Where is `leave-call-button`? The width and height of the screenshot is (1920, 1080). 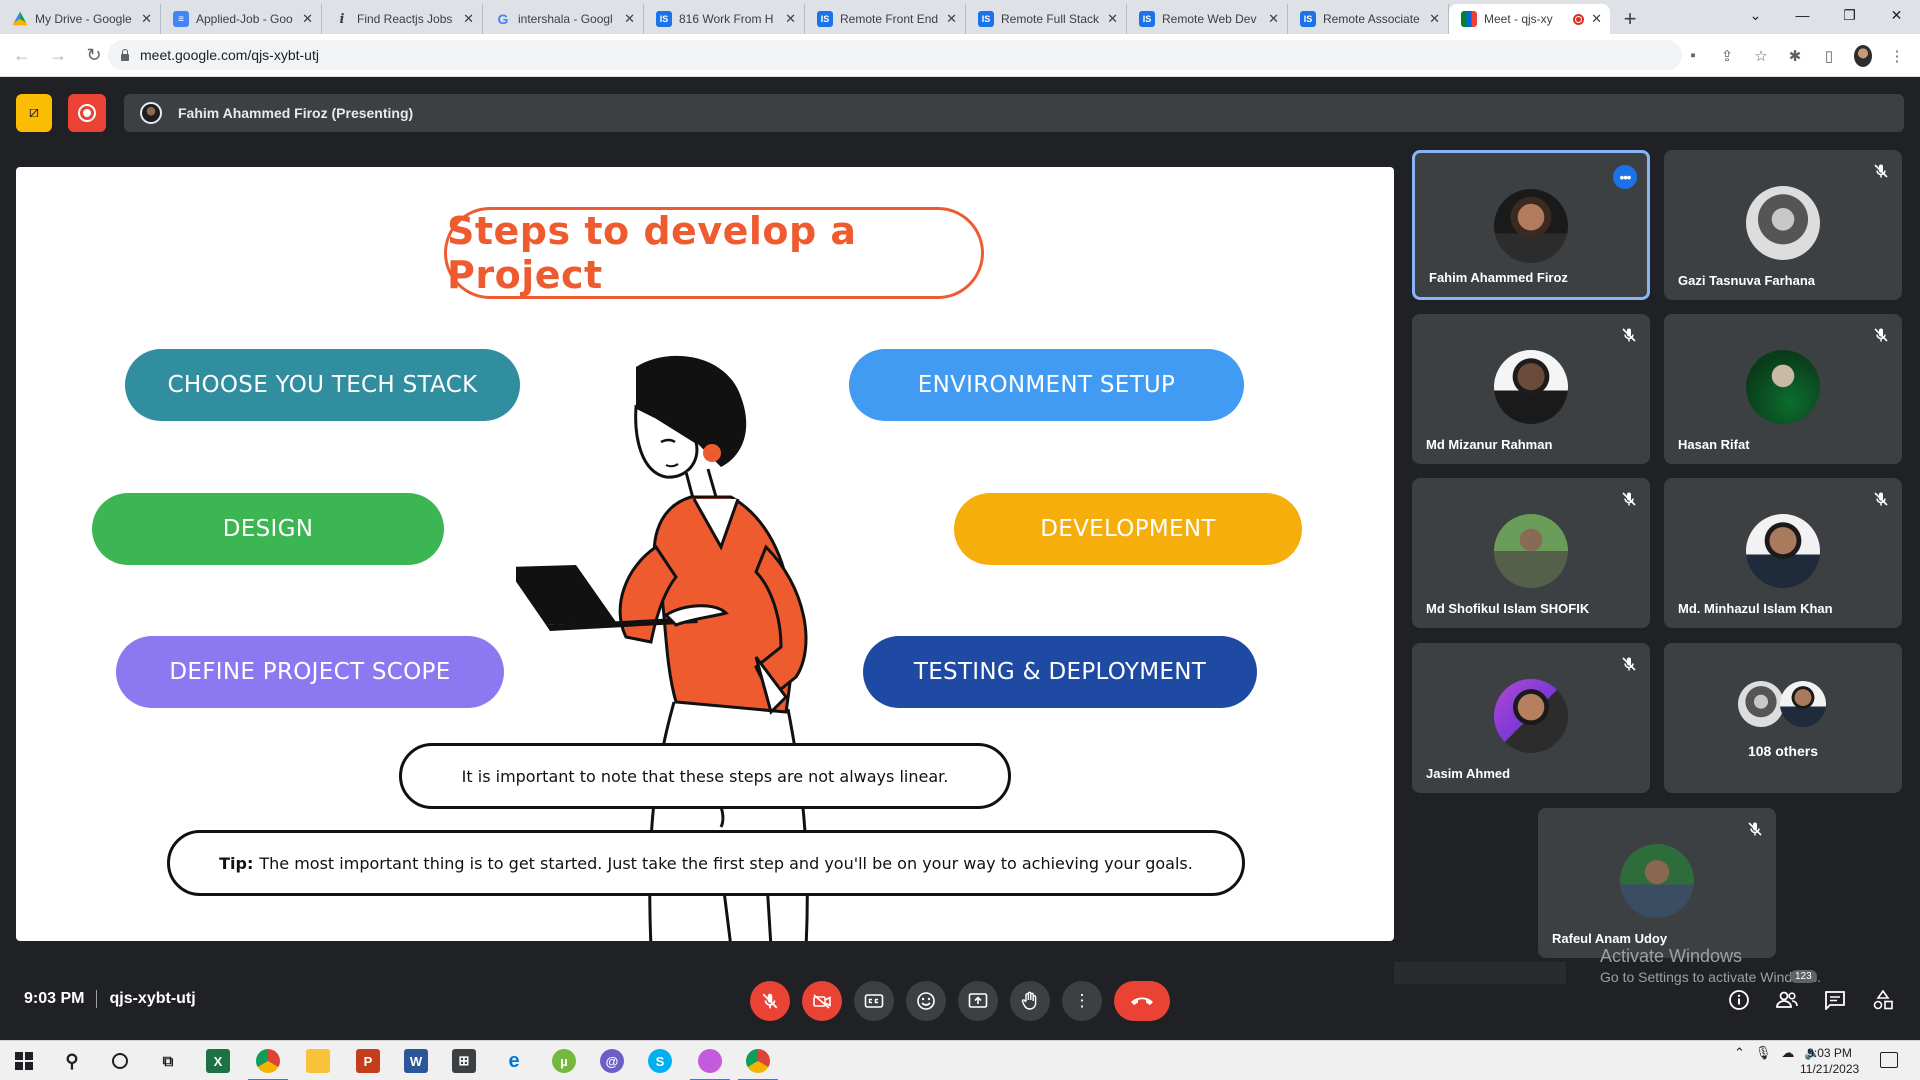 leave-call-button is located at coordinates (1142, 1001).